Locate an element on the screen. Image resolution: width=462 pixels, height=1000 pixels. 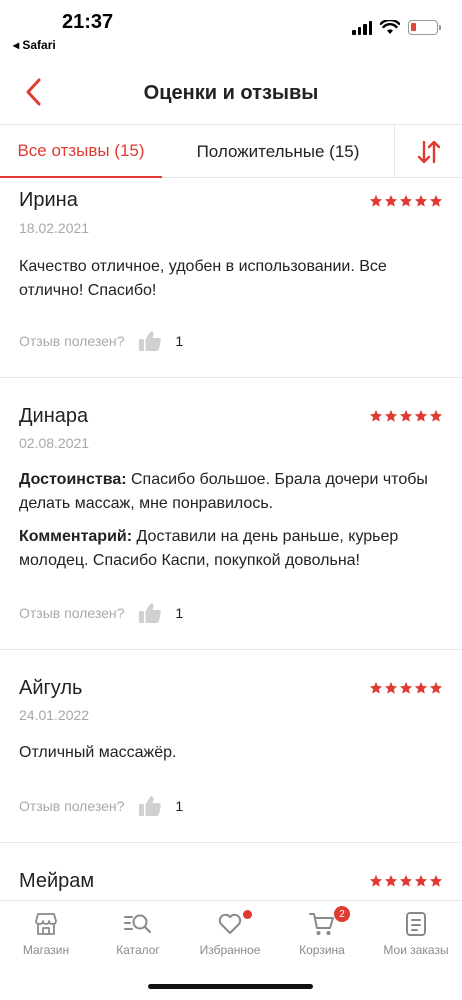
nav-label: Каталог is located at coordinates (138, 950).